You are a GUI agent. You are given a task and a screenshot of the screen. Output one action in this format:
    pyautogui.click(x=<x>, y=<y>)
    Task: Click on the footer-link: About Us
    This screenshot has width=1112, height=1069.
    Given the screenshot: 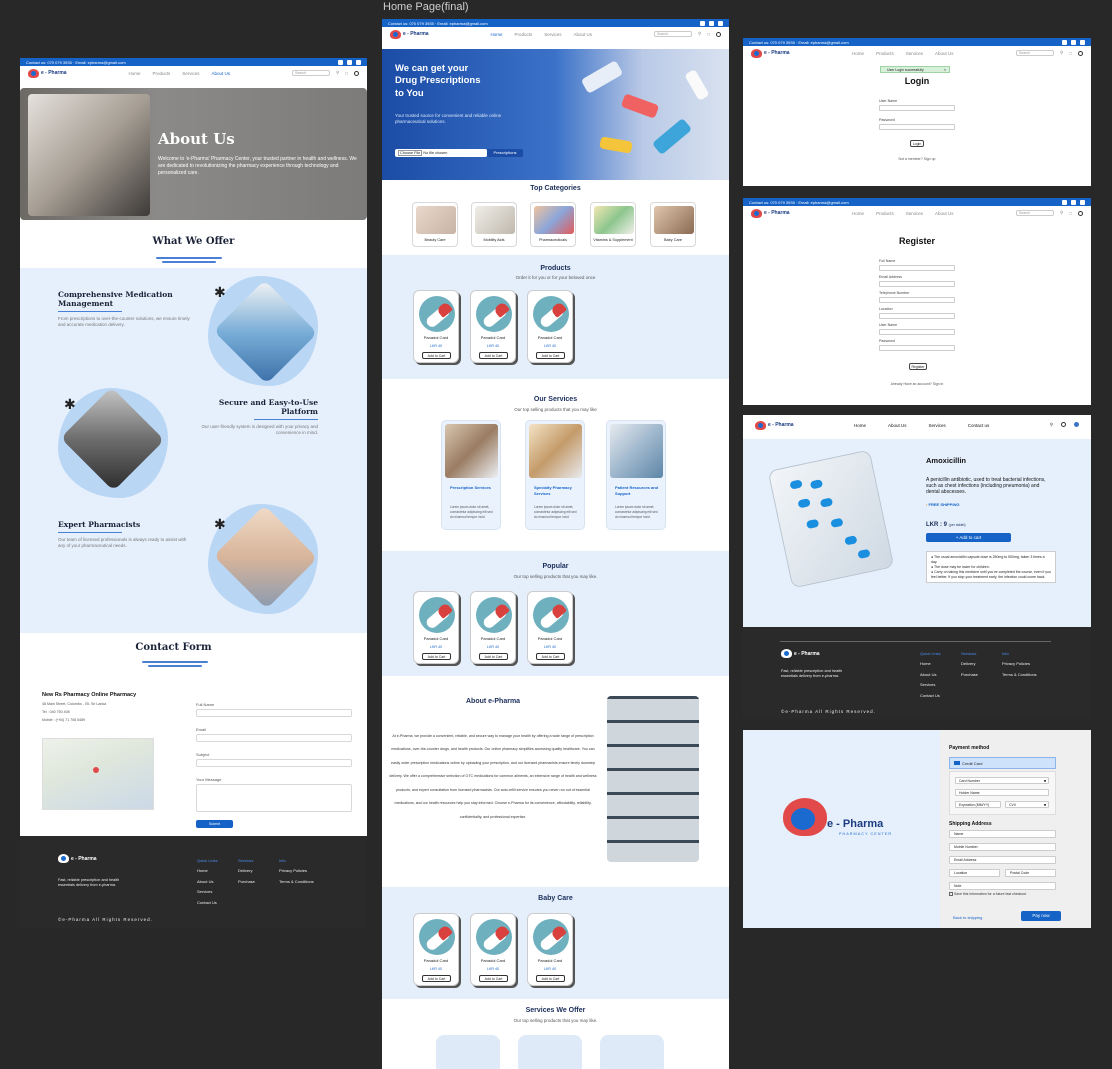 What is the action you would take?
    pyautogui.click(x=207, y=882)
    